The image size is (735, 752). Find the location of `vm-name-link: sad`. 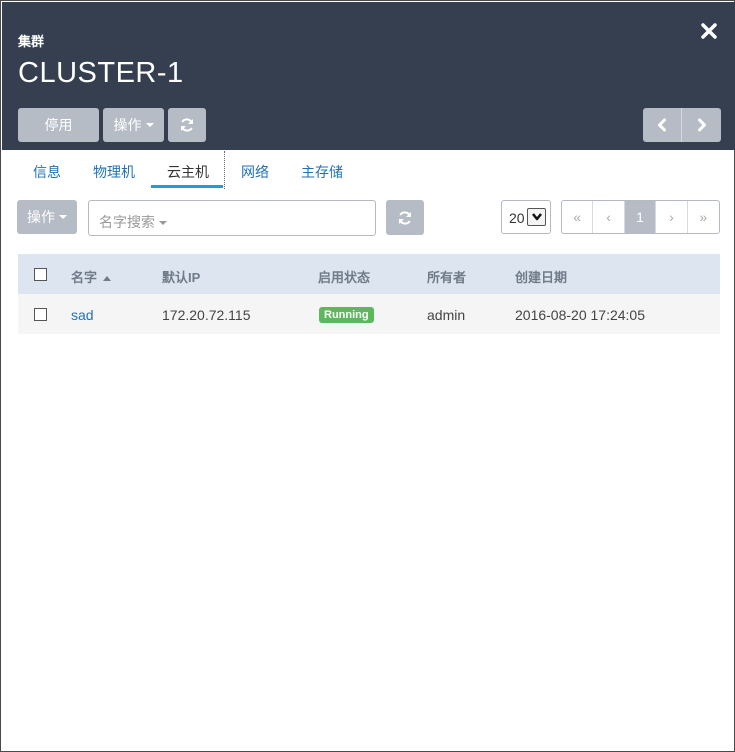

vm-name-link: sad is located at coordinates (82, 315).